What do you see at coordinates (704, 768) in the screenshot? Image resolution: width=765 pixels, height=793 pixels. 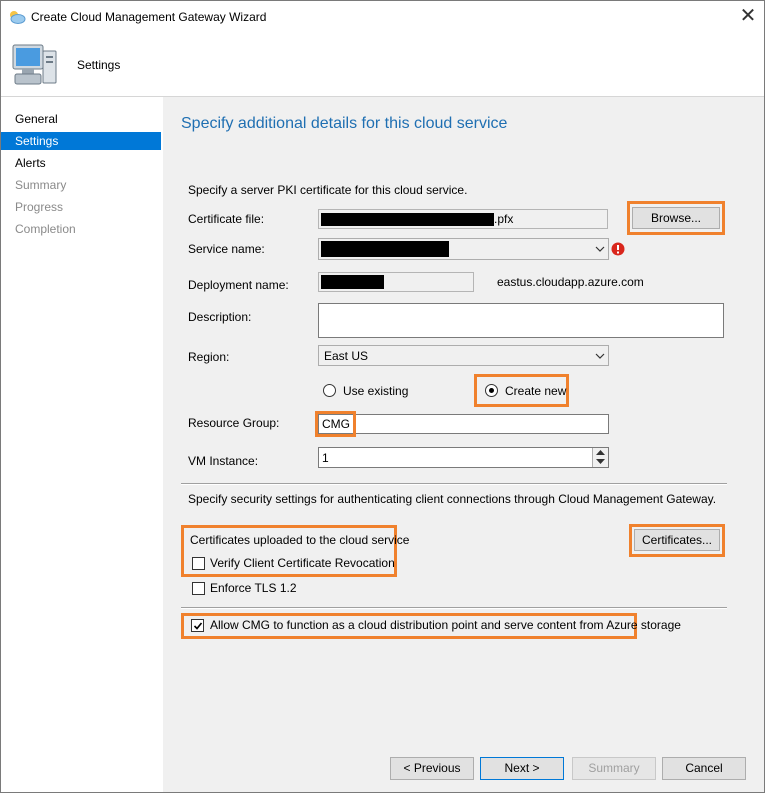 I see `cancel-button: Cancel` at bounding box center [704, 768].